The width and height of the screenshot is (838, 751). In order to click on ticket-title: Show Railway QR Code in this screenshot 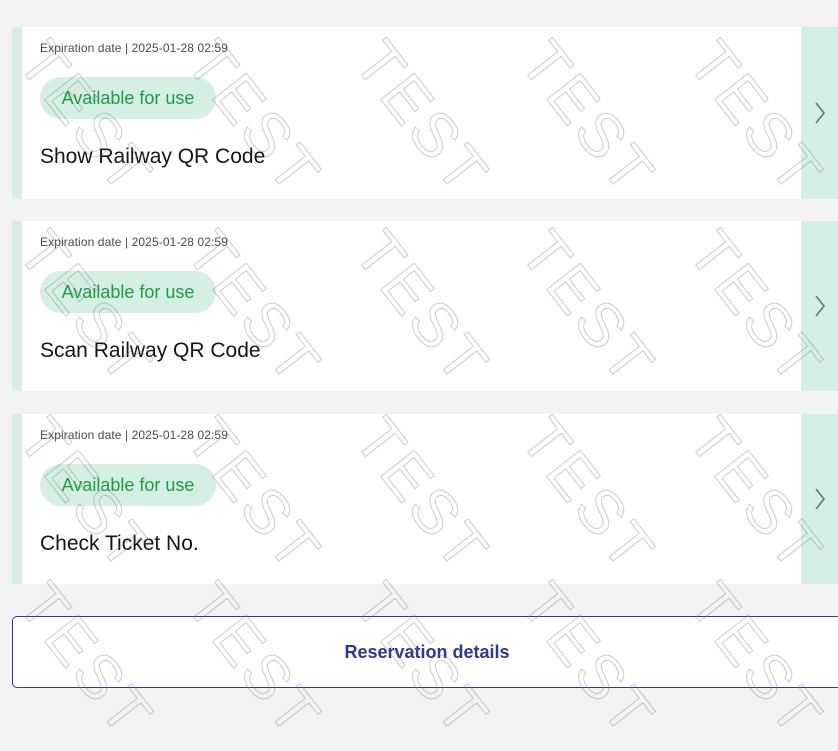, I will do `click(153, 156)`.